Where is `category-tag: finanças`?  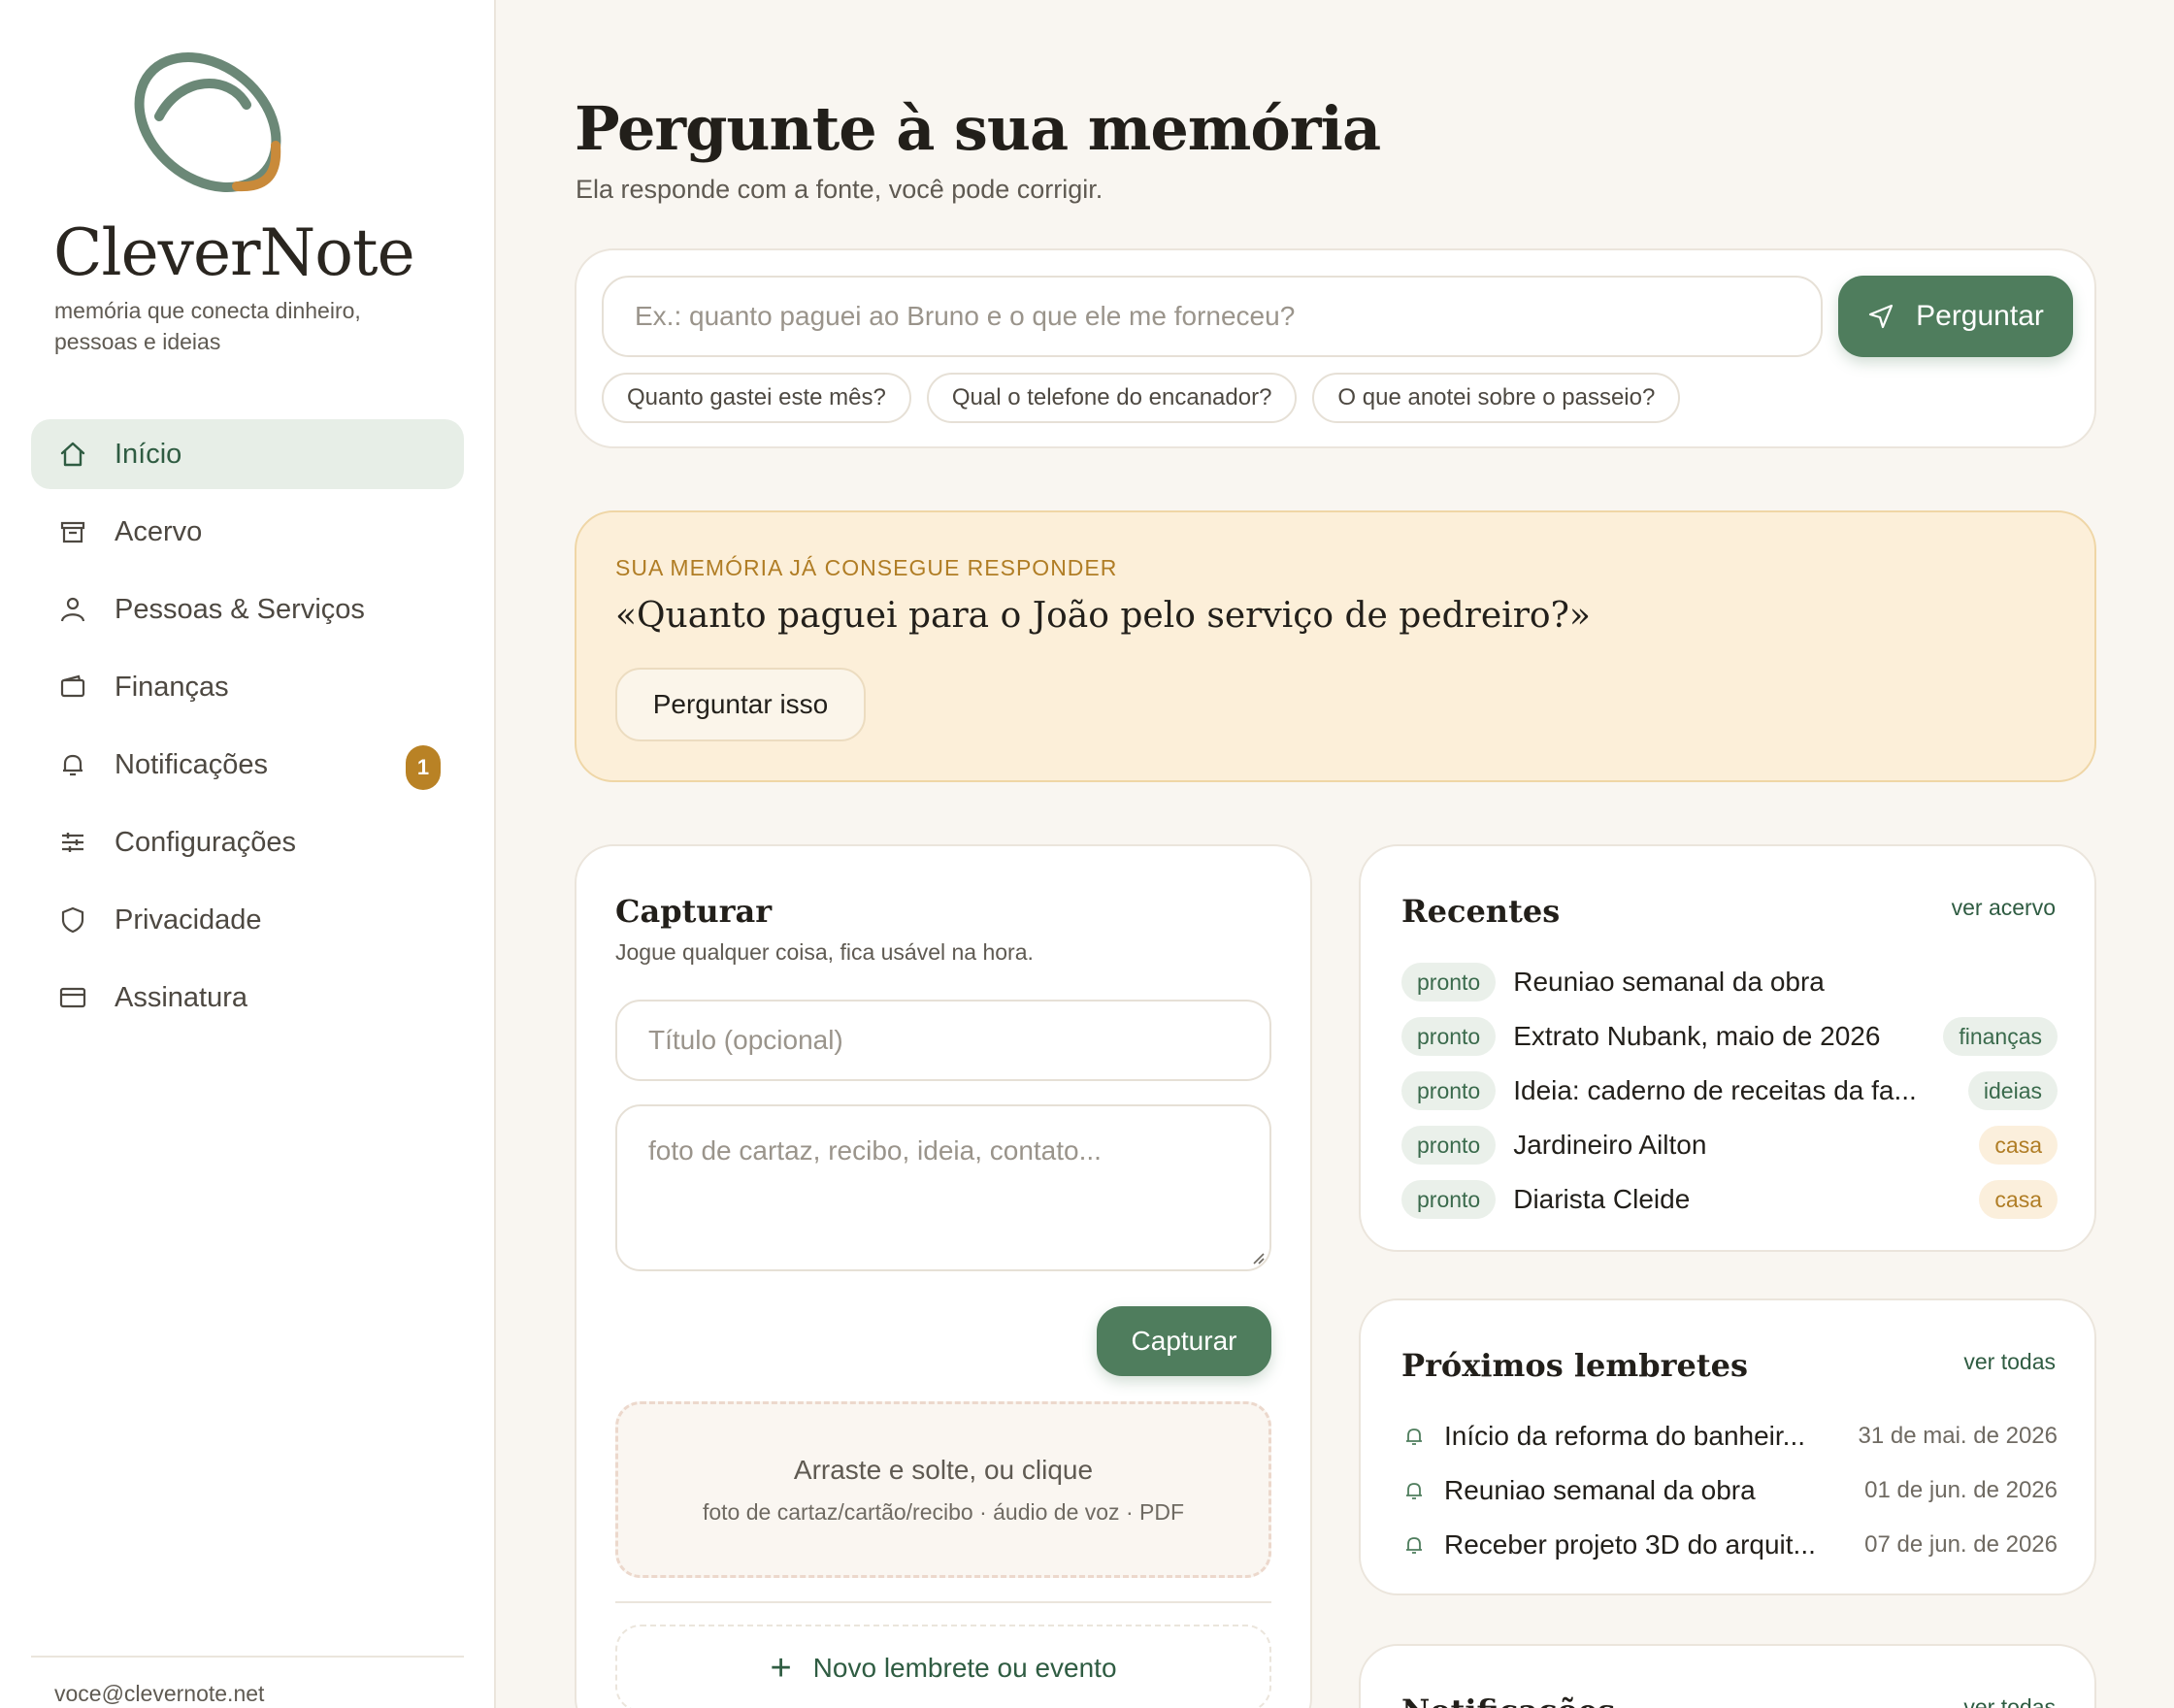 category-tag: finanças is located at coordinates (2000, 1037).